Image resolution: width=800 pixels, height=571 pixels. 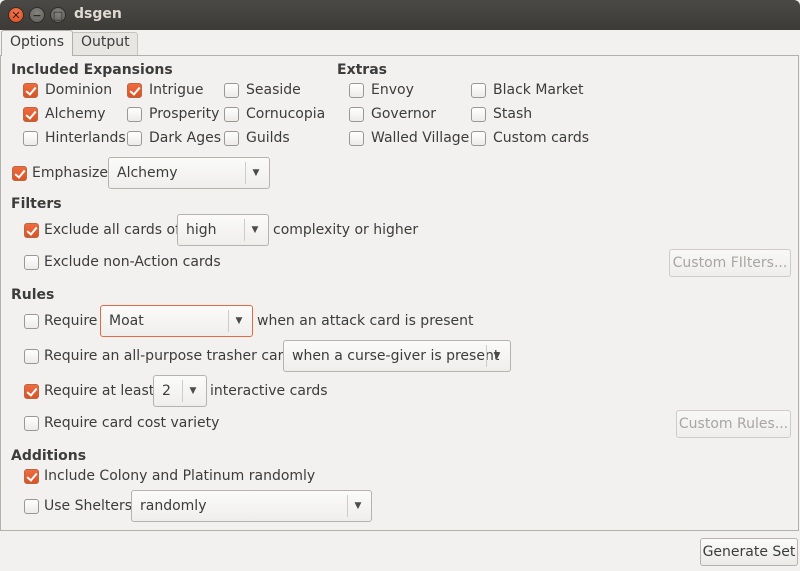 What do you see at coordinates (99, 391) in the screenshot?
I see `require-interactive-label: Require at least` at bounding box center [99, 391].